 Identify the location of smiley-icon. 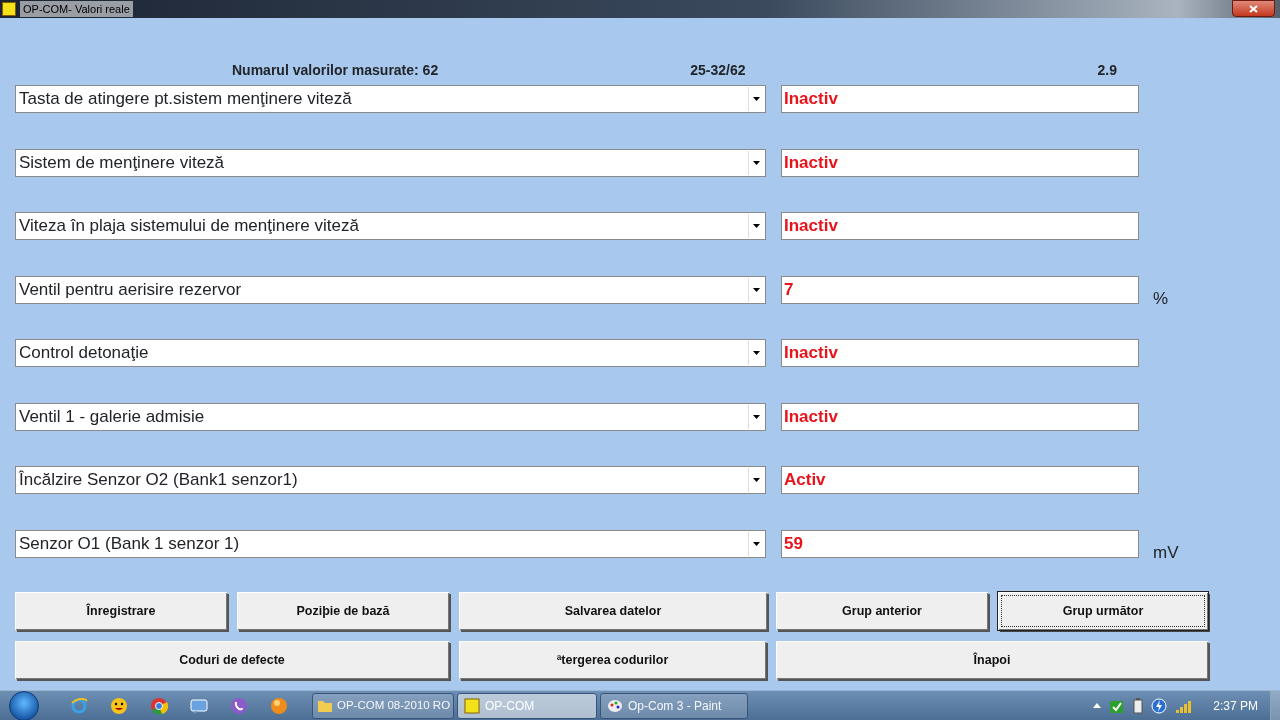
(119, 705).